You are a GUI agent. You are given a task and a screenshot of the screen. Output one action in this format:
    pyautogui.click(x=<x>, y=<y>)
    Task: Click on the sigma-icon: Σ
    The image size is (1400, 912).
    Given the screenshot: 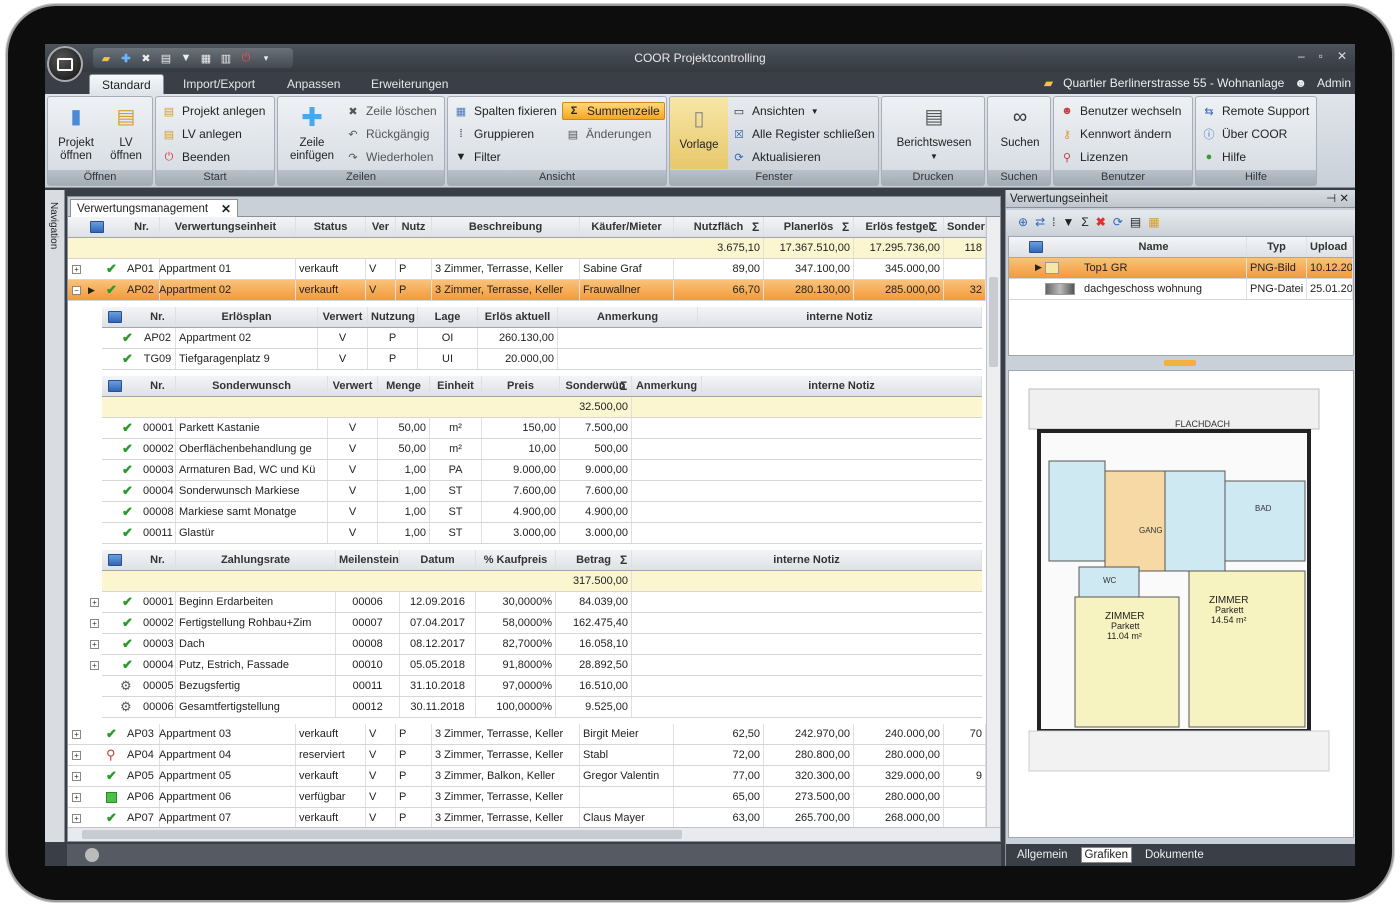 What is the action you would take?
    pyautogui.click(x=1084, y=222)
    